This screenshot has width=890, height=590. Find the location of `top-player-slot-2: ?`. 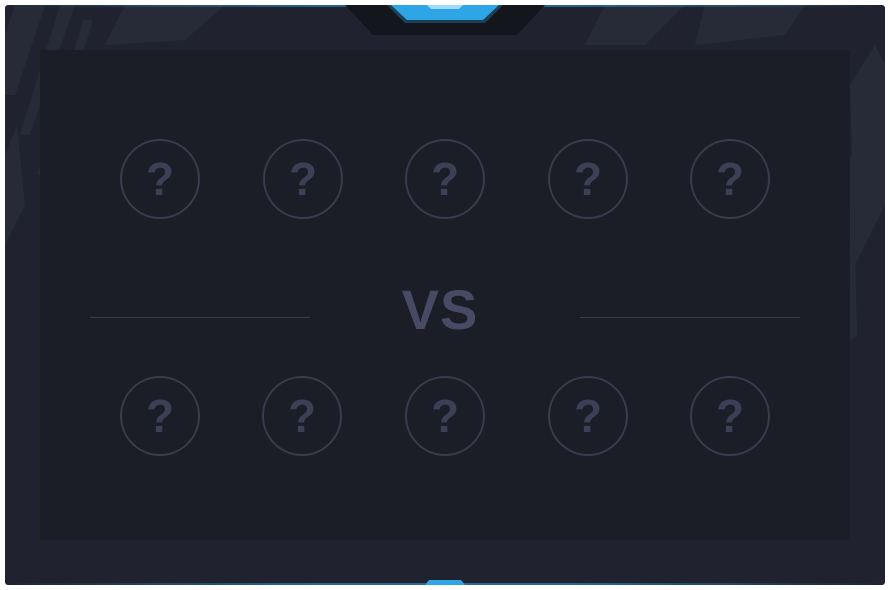

top-player-slot-2: ? is located at coordinates (303, 179).